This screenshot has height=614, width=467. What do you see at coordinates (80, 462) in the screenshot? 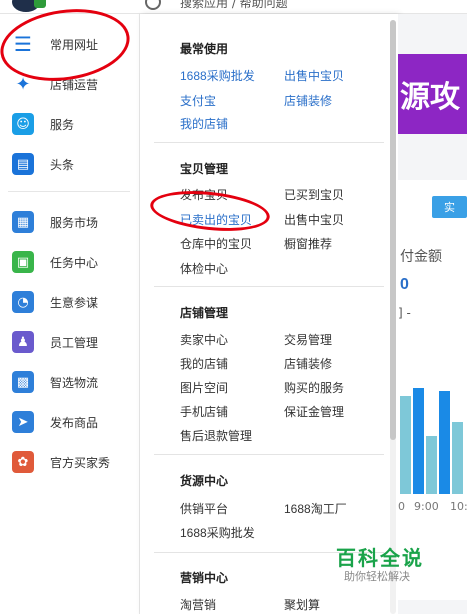
I see `sidebar-item-label: 官方买家秀` at bounding box center [80, 462].